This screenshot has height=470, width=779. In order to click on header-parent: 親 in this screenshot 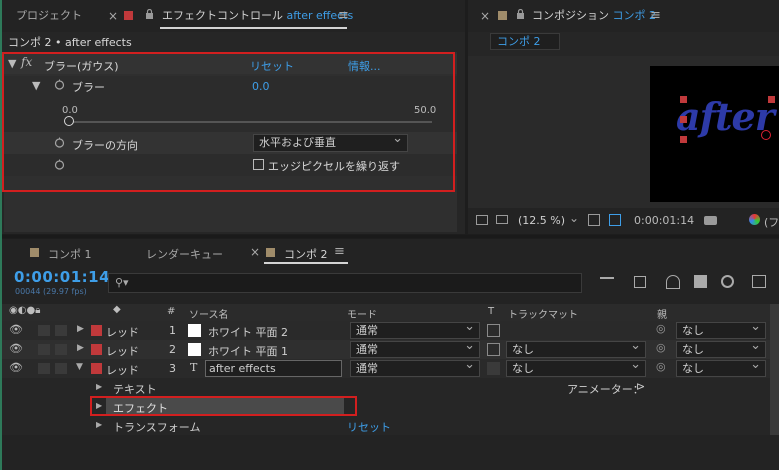, I will do `click(662, 315)`.